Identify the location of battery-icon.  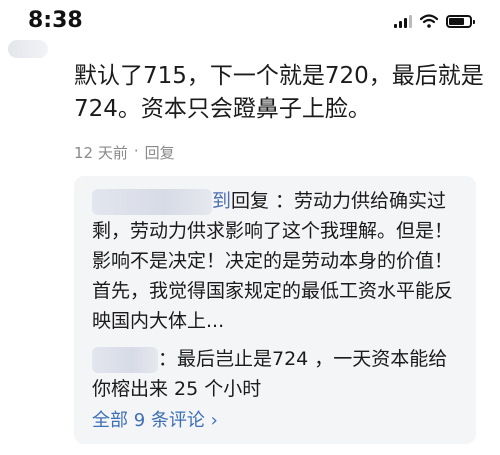
(460, 21).